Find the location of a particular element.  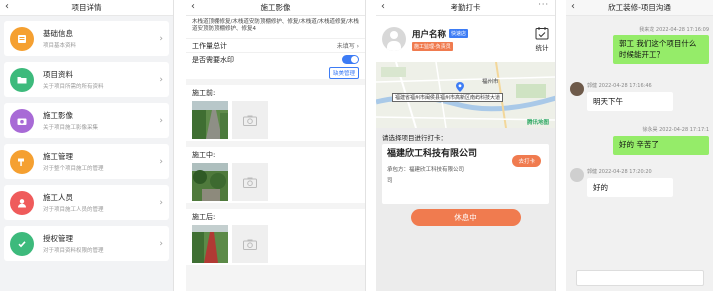

menu-item-basic-info: 基础信息 项目基本资料 › is located at coordinates (86, 38).